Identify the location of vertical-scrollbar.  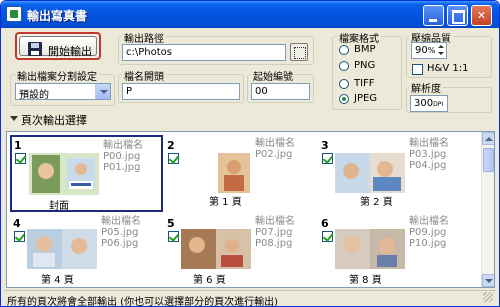
(487, 209).